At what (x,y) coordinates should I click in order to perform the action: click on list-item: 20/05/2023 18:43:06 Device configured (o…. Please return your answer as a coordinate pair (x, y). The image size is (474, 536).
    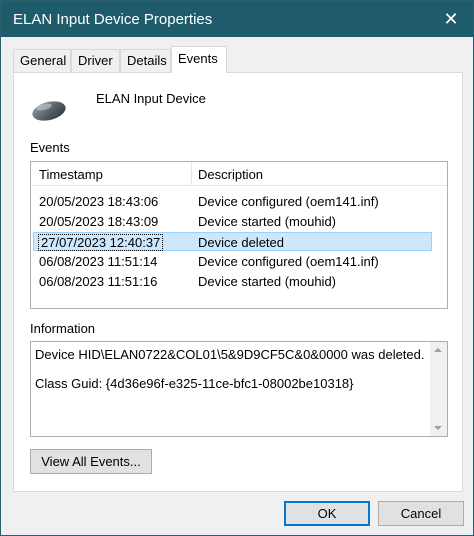
    Looking at the image, I should click on (232, 201).